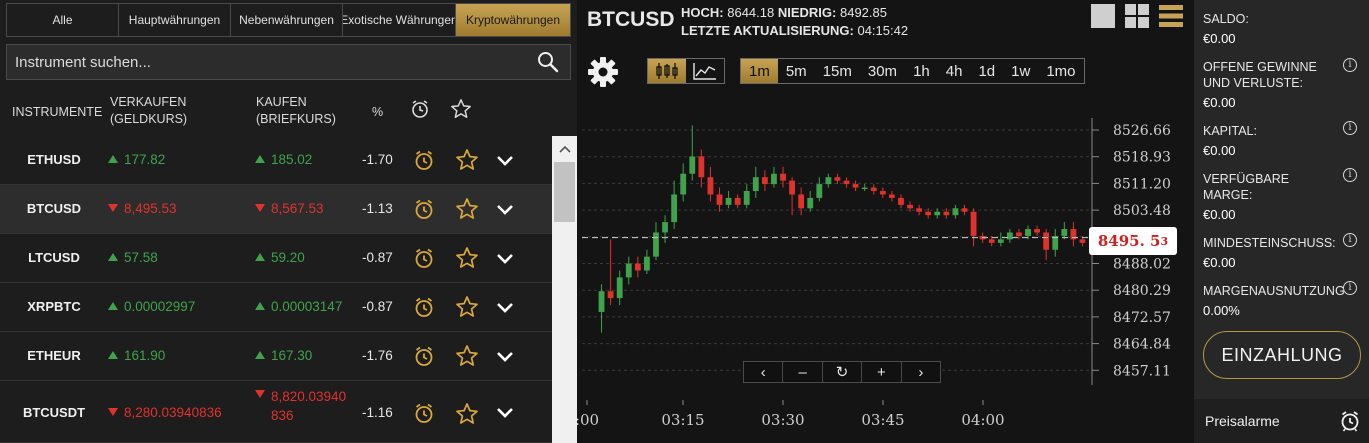  Describe the element at coordinates (461, 111) in the screenshot. I see `header-star-icon` at that location.